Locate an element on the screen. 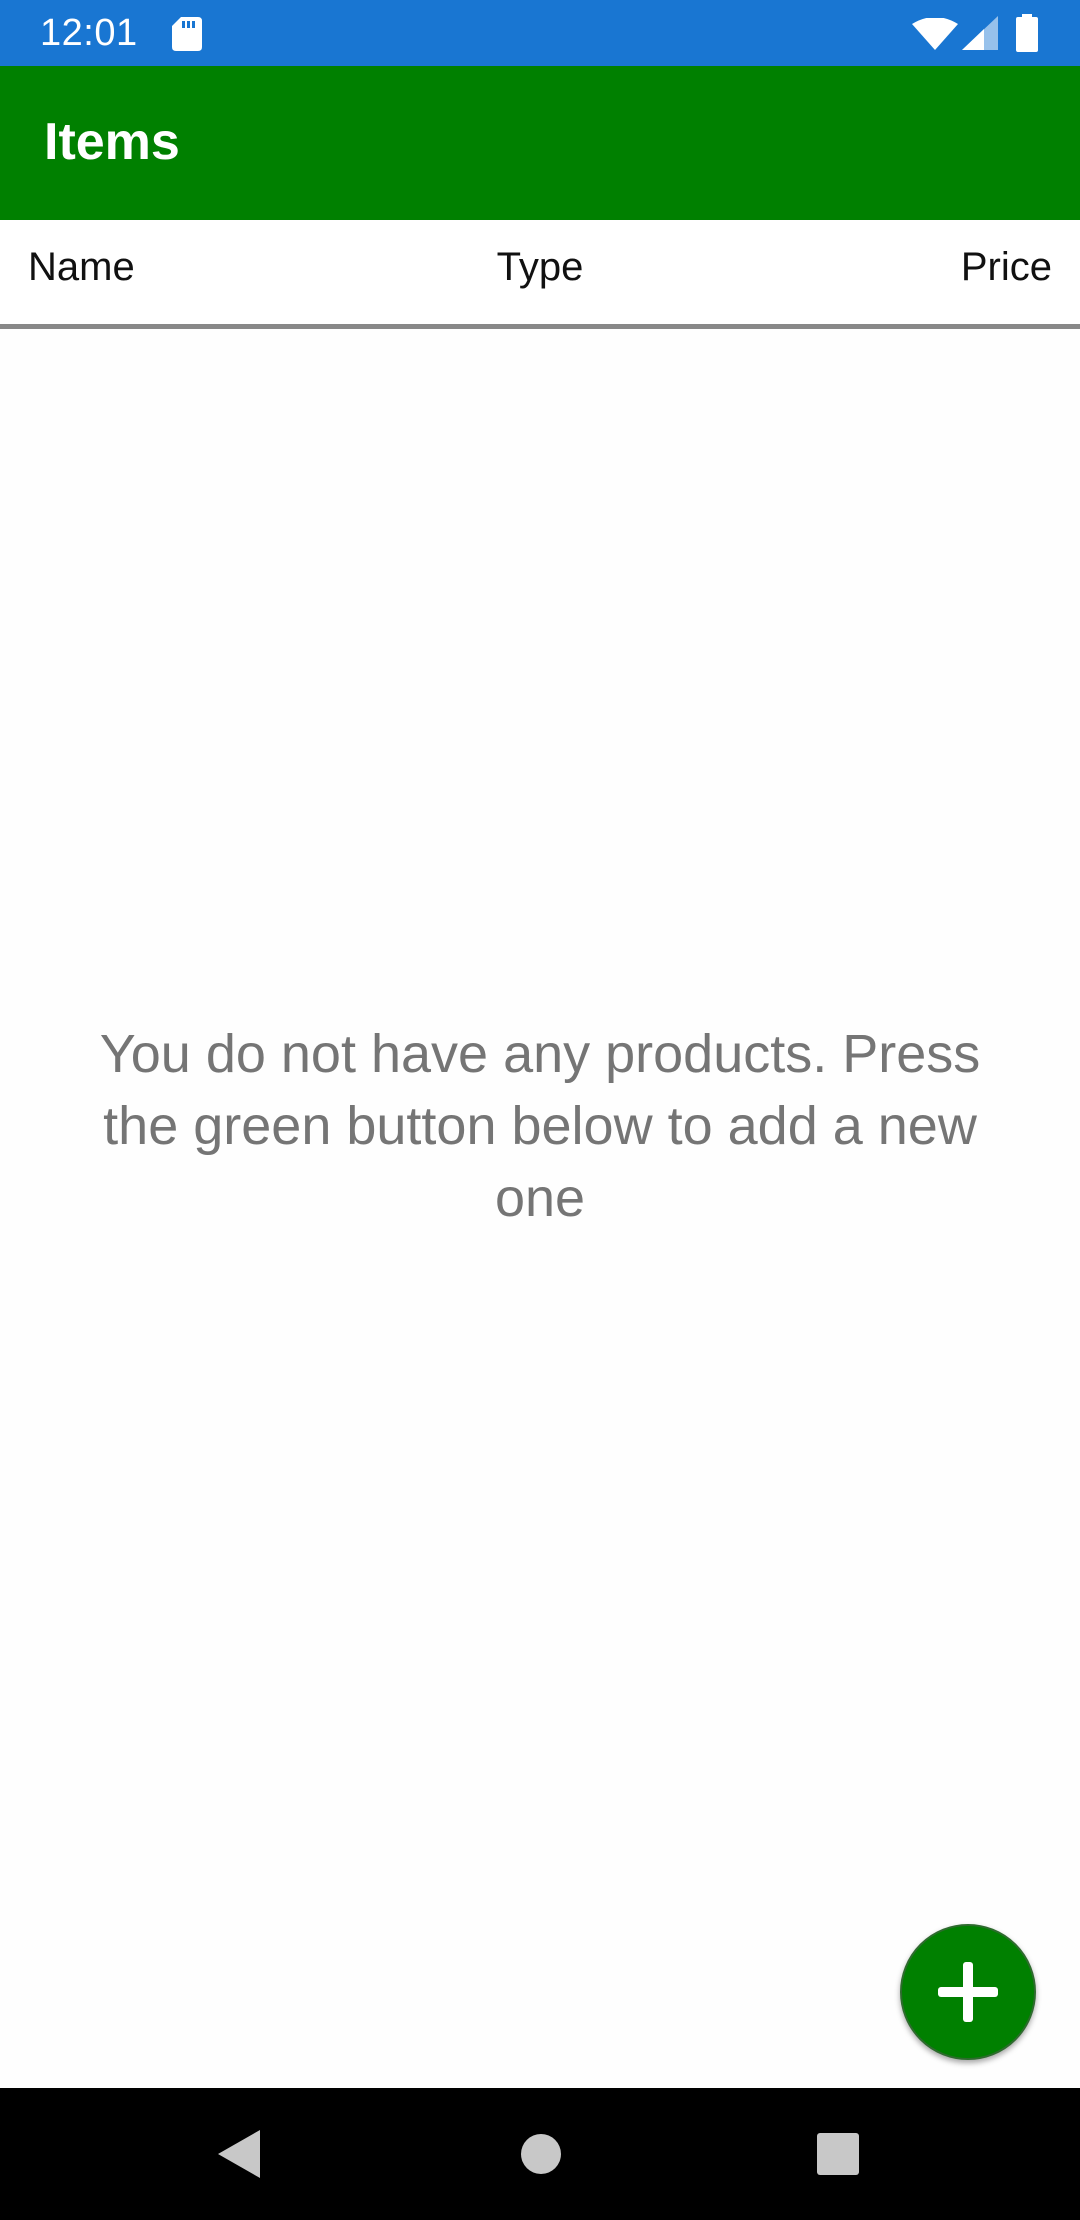  navigation-bar is located at coordinates (540, 2154).